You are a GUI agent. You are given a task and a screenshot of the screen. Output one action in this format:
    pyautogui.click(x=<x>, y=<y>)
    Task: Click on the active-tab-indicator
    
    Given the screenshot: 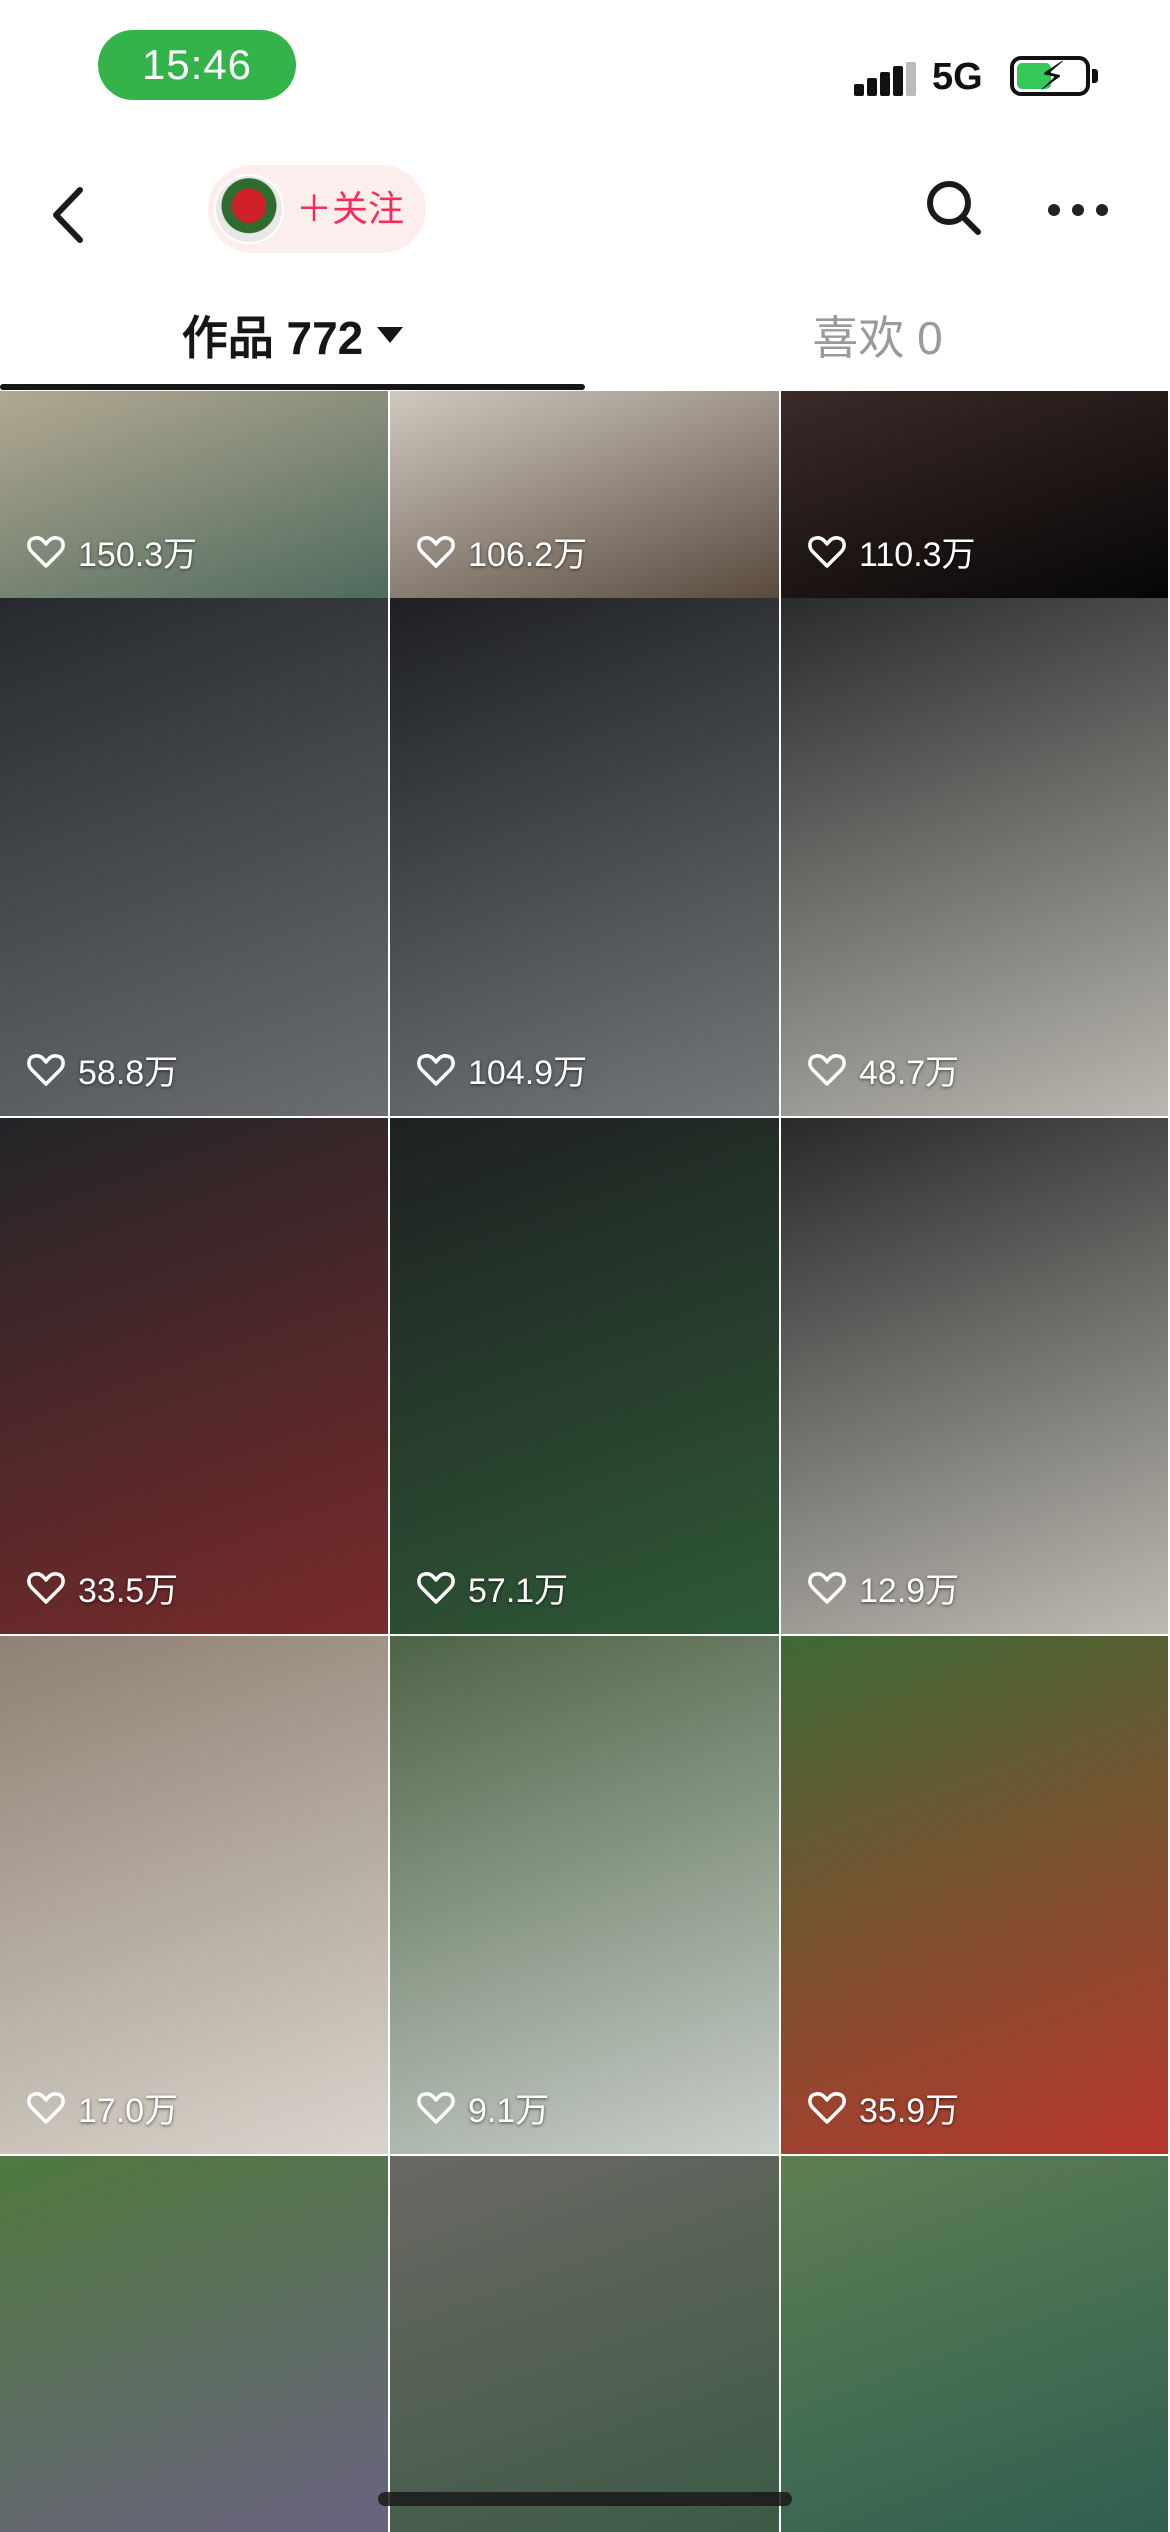 What is the action you would take?
    pyautogui.click(x=292, y=387)
    